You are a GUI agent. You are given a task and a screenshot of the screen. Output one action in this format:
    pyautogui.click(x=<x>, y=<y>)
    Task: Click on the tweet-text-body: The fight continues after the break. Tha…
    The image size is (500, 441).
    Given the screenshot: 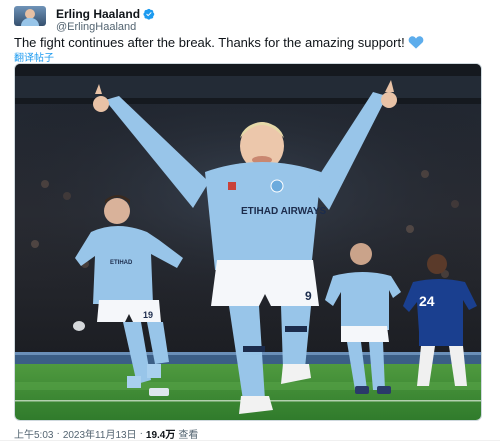 What is the action you would take?
    pyautogui.click(x=209, y=42)
    